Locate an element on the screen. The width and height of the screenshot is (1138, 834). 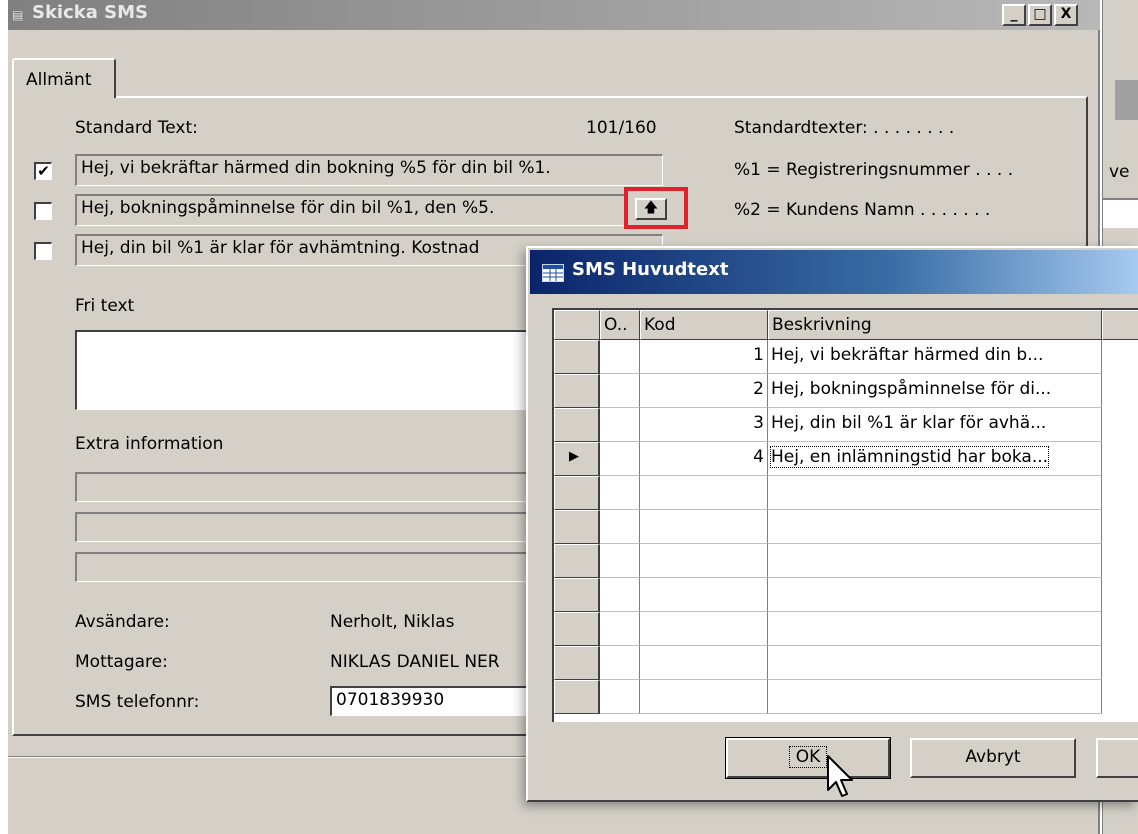
assist-edit-button: 🡅 is located at coordinates (651, 209).